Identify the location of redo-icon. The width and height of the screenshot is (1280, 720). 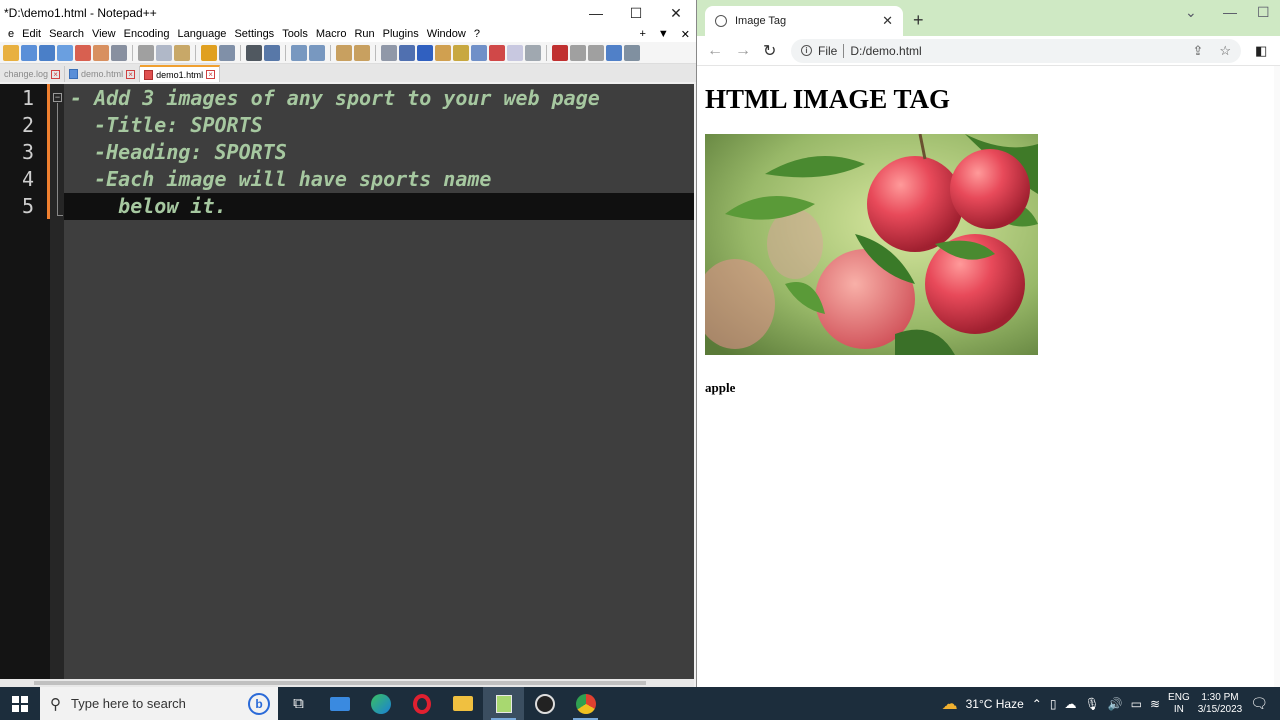
(227, 52).